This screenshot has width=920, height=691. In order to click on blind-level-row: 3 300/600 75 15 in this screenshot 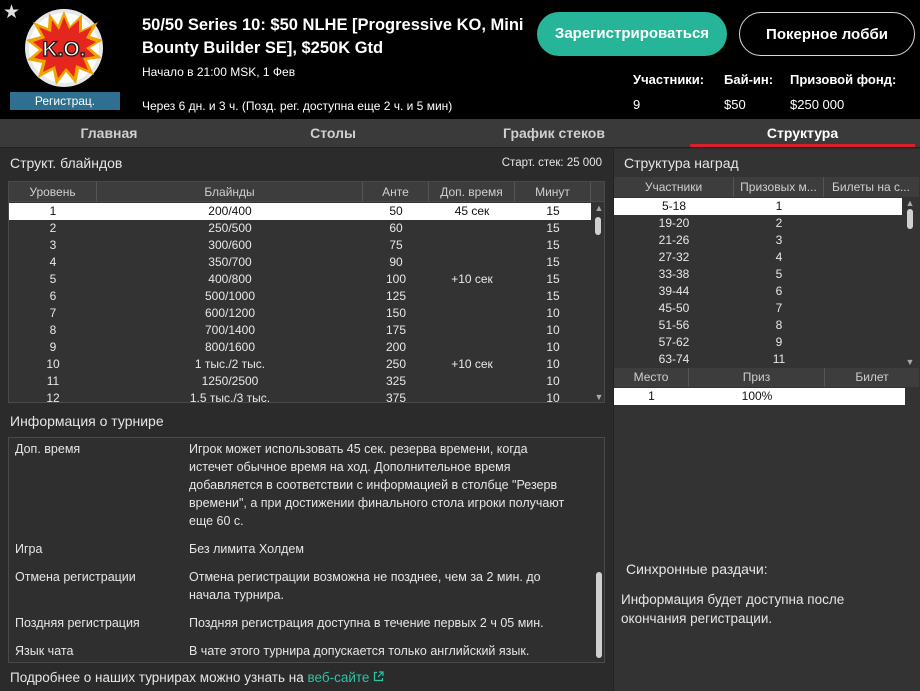, I will do `click(300, 245)`.